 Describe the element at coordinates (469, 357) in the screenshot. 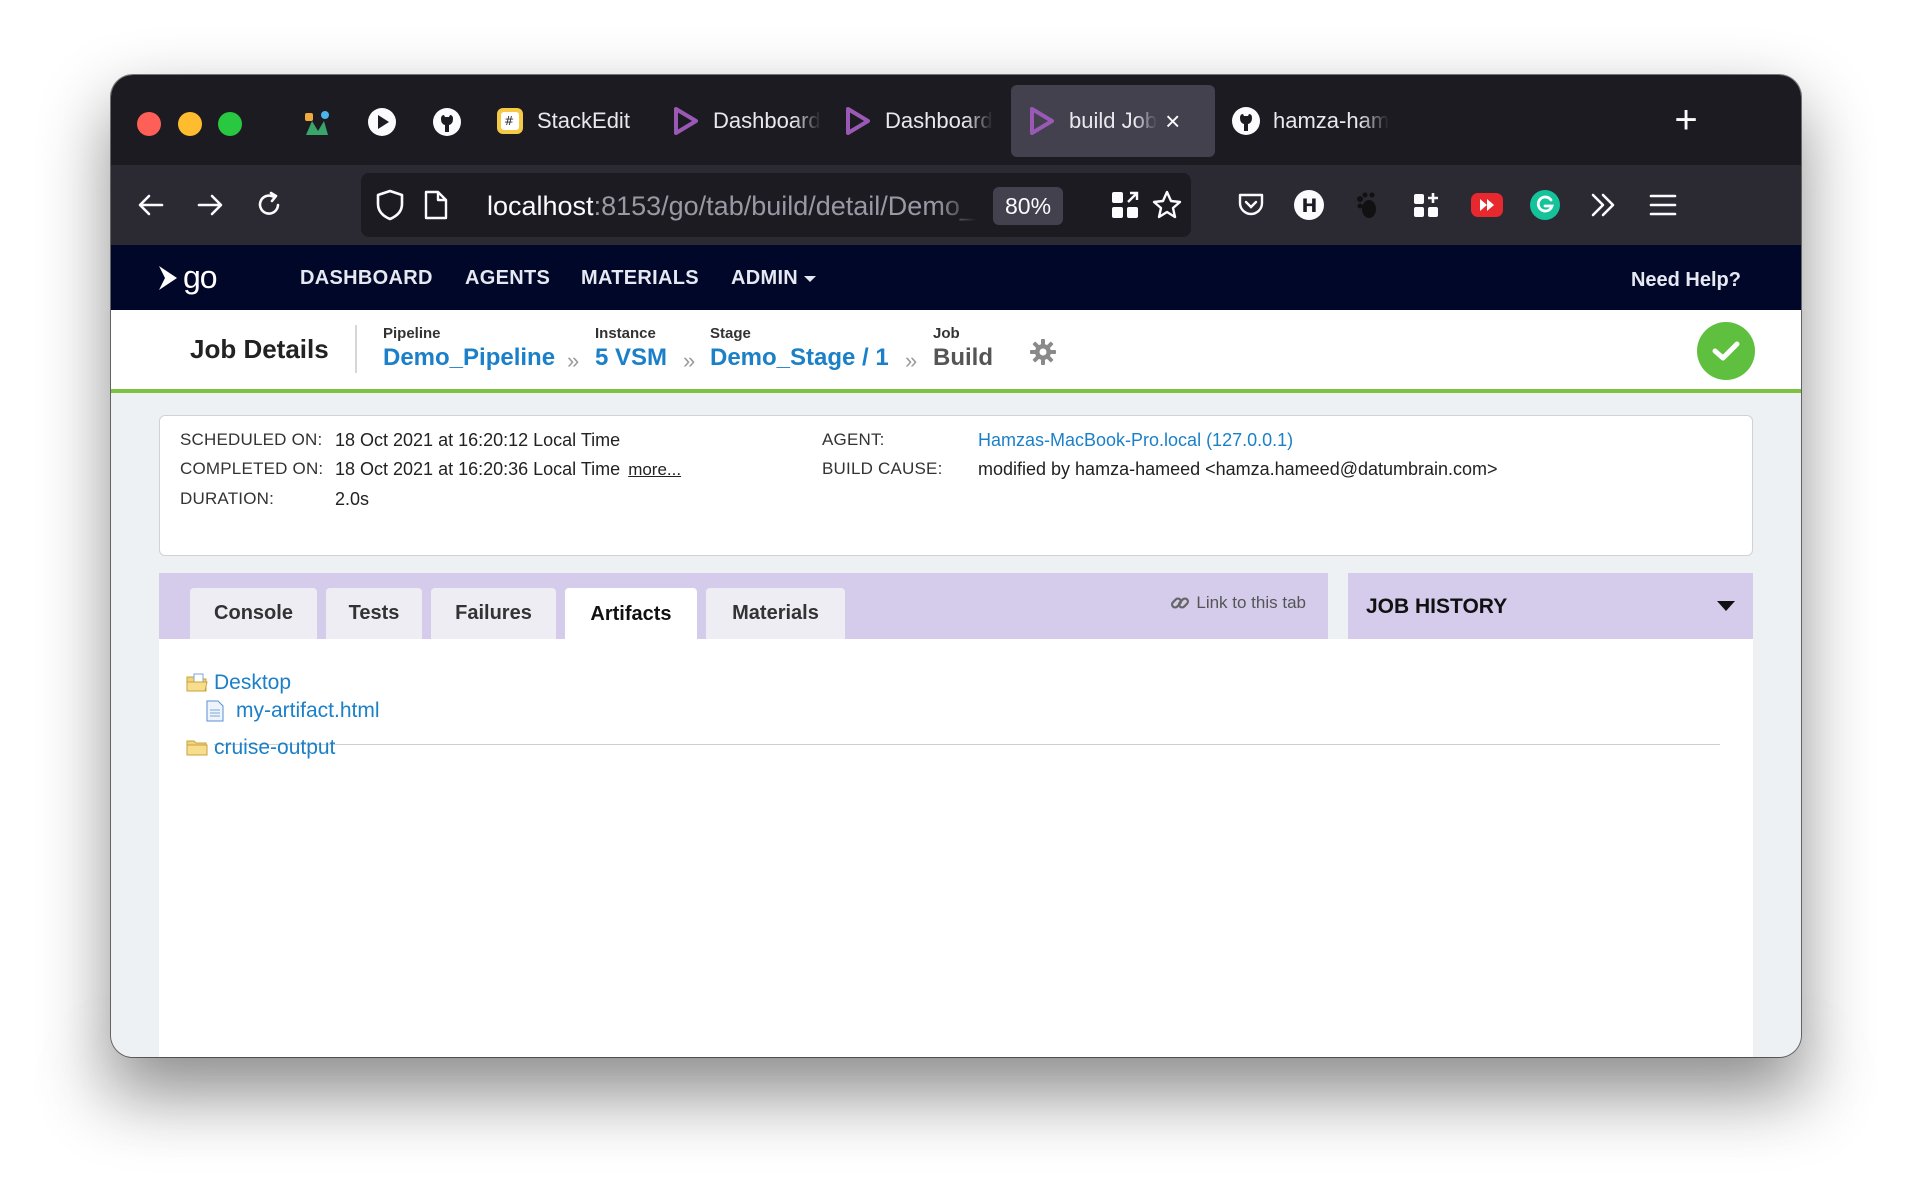

I see `pipeline-link: Demo_Pipeline` at that location.